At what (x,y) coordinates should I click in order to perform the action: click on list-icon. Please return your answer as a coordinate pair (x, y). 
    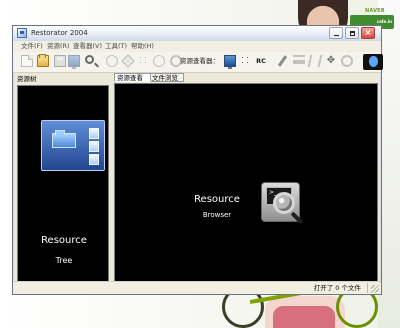
    Looking at the image, I should click on (299, 59).